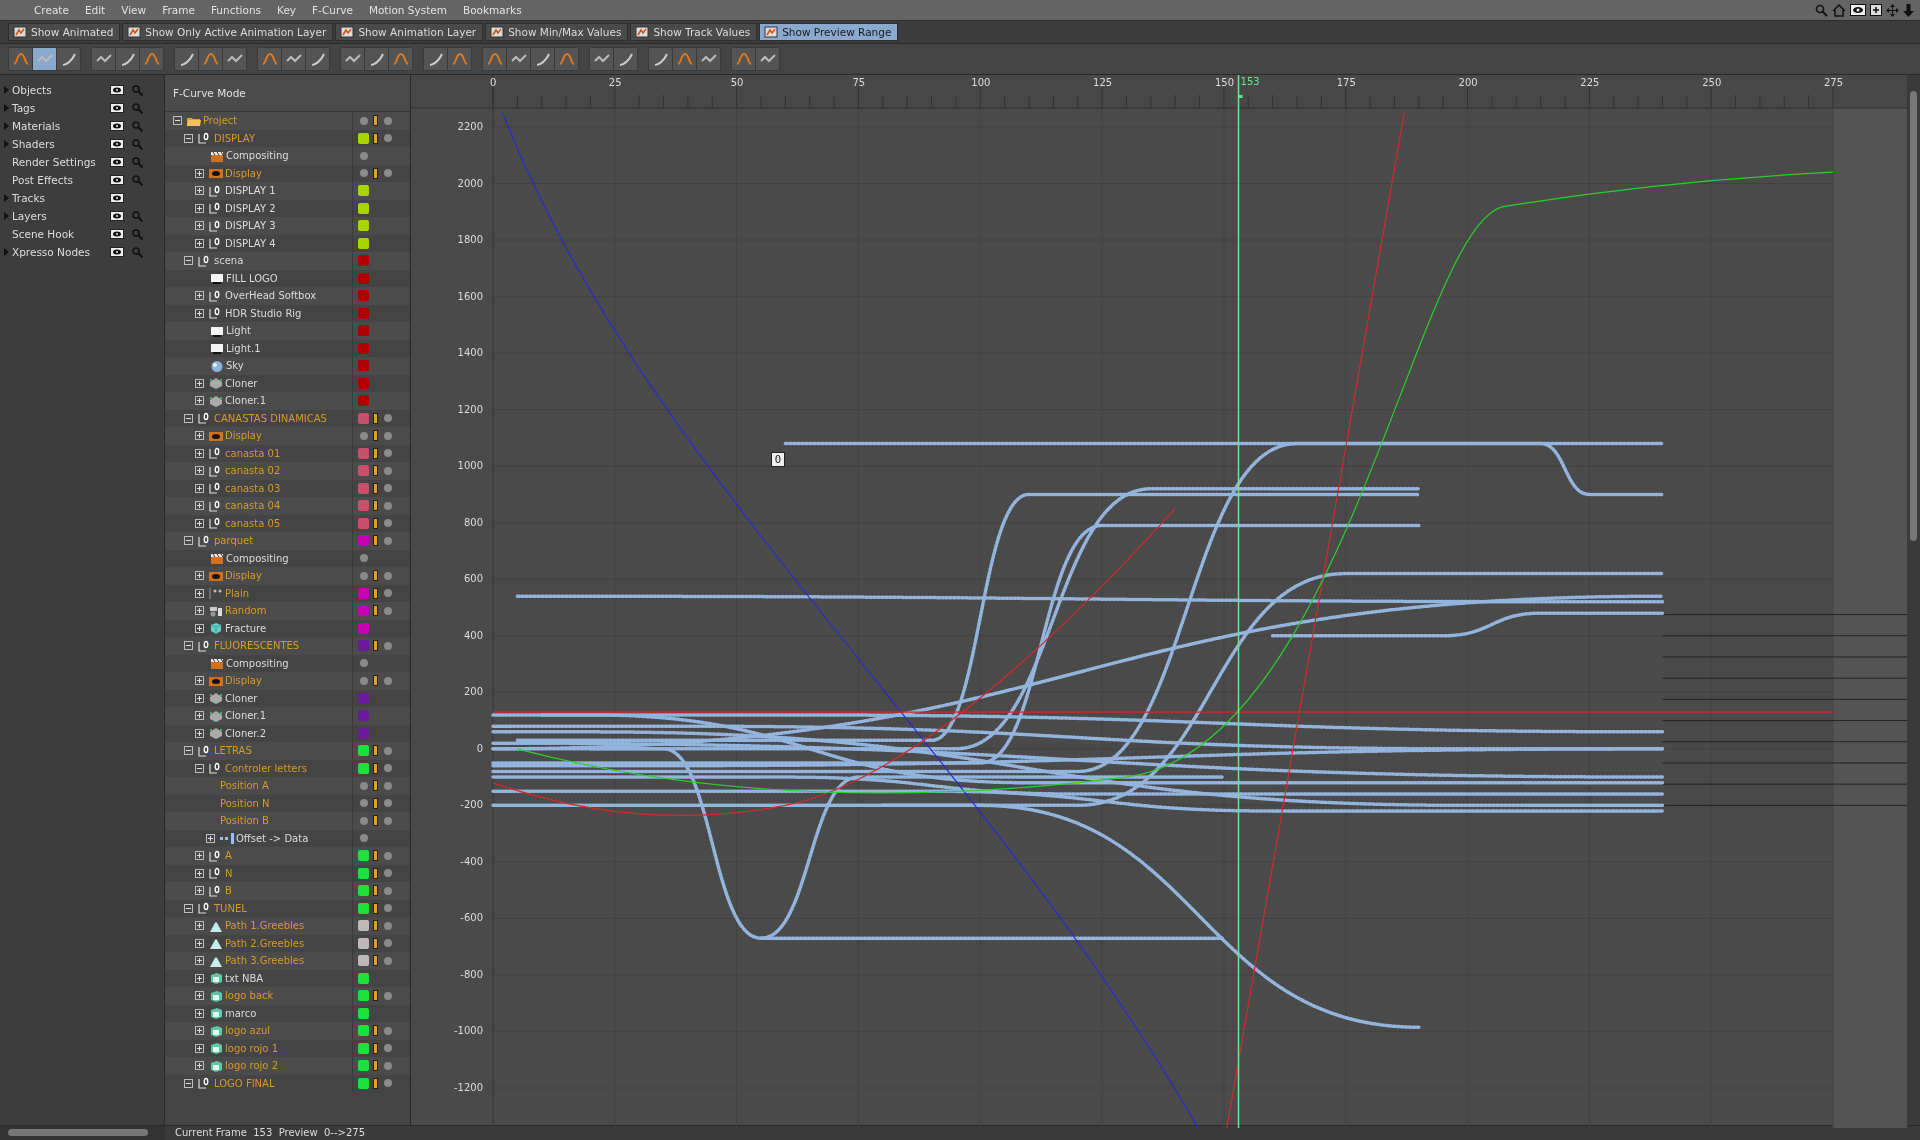 The height and width of the screenshot is (1140, 1920). Describe the element at coordinates (61, 108) in the screenshot. I see `sidebar-item: Tags` at that location.